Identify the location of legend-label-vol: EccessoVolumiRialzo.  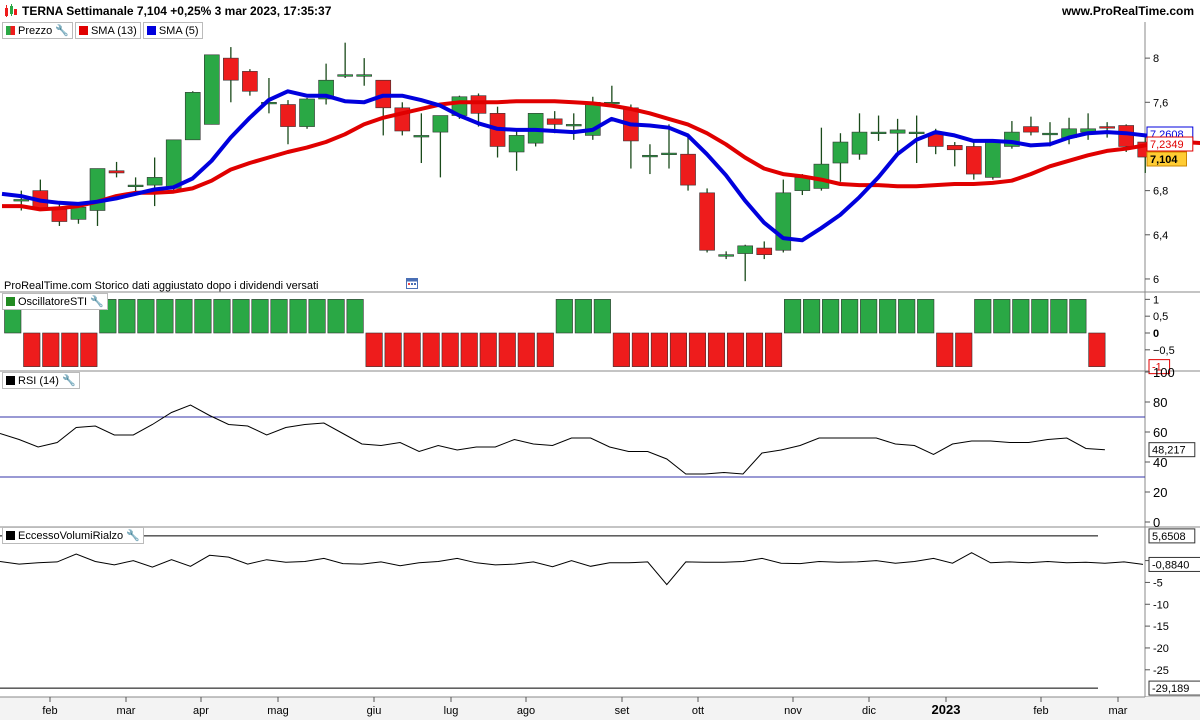
(71, 535).